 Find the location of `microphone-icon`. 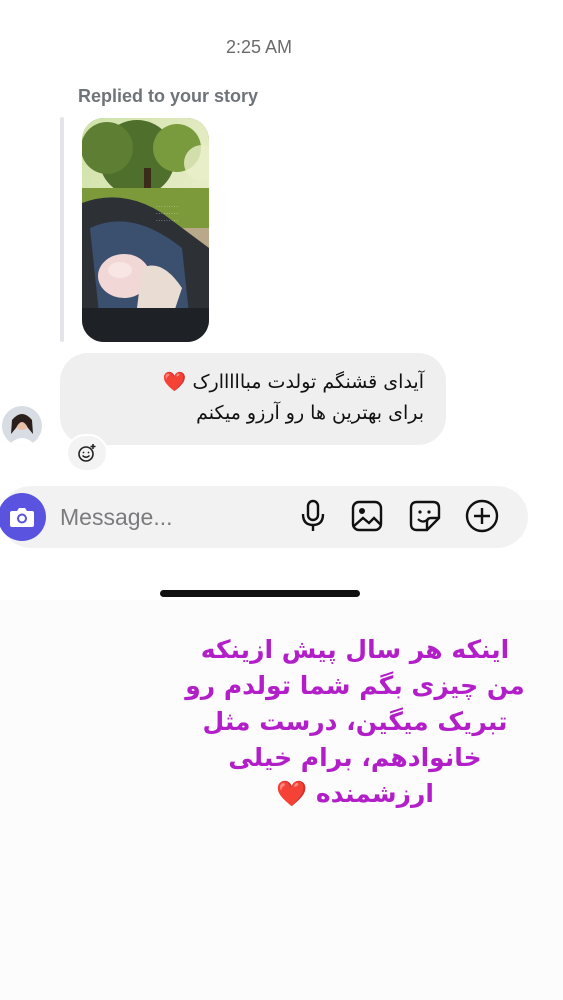

microphone-icon is located at coordinates (313, 515).